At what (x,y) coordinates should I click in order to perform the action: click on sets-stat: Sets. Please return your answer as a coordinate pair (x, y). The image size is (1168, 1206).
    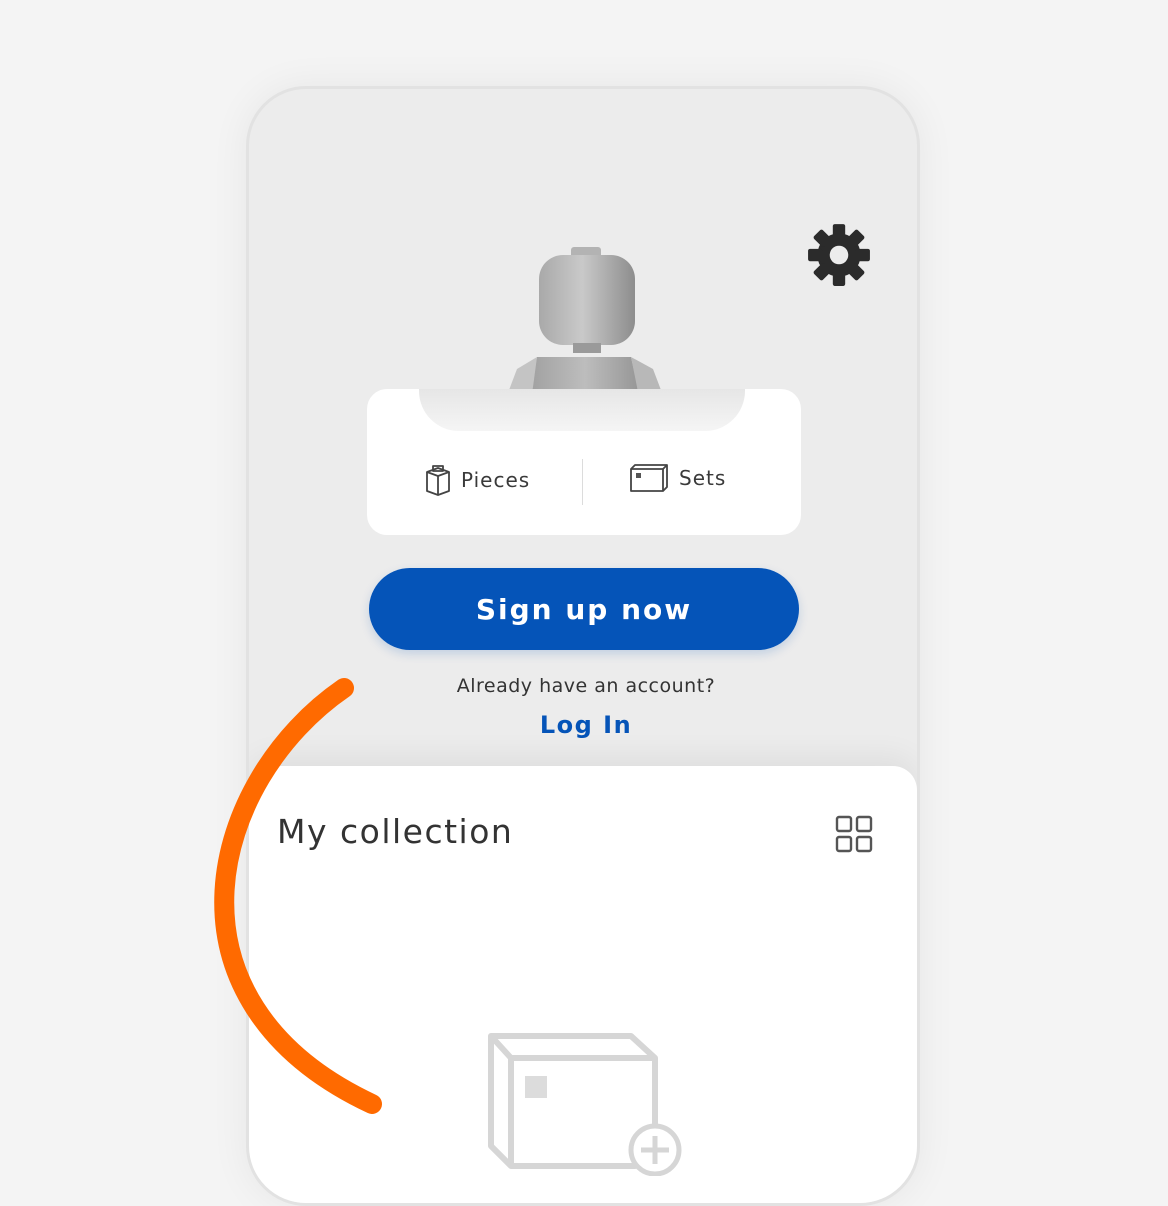
    Looking at the image, I should click on (677, 478).